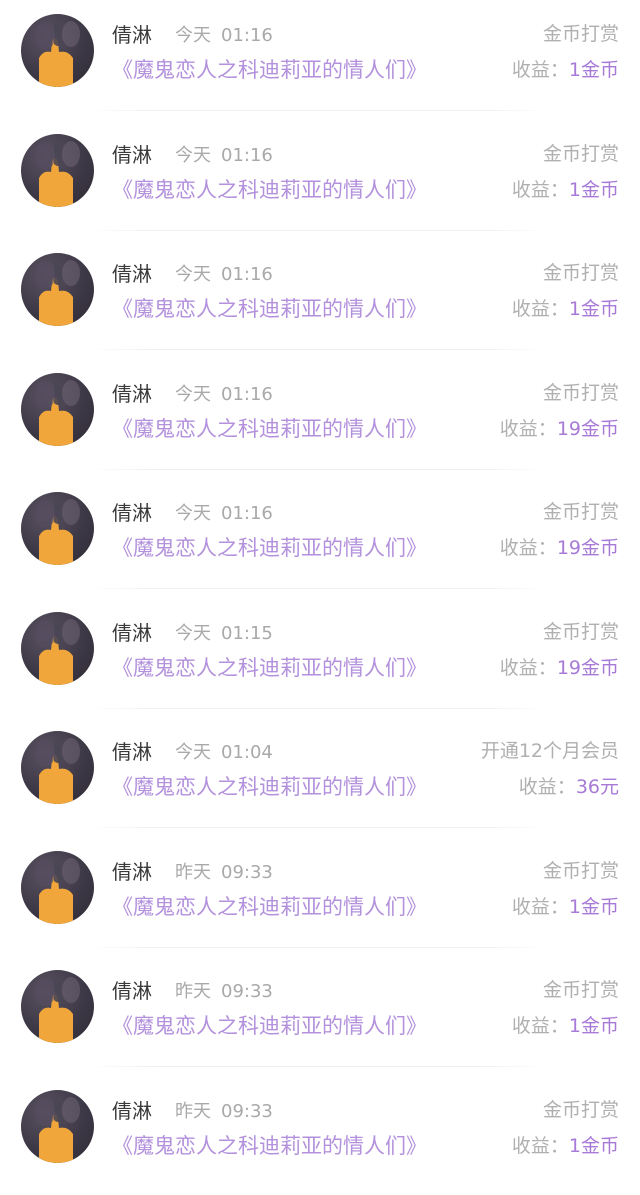 The width and height of the screenshot is (640, 1195). Describe the element at coordinates (588, 548) in the screenshot. I see `income-amount: 19金币` at that location.